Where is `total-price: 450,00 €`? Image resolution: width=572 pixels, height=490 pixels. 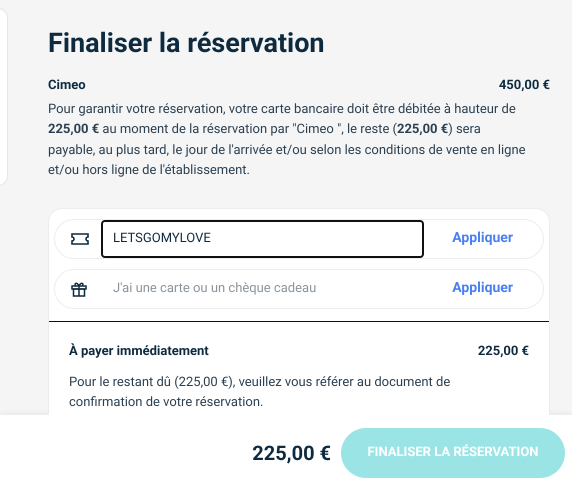
total-price: 450,00 € is located at coordinates (524, 86).